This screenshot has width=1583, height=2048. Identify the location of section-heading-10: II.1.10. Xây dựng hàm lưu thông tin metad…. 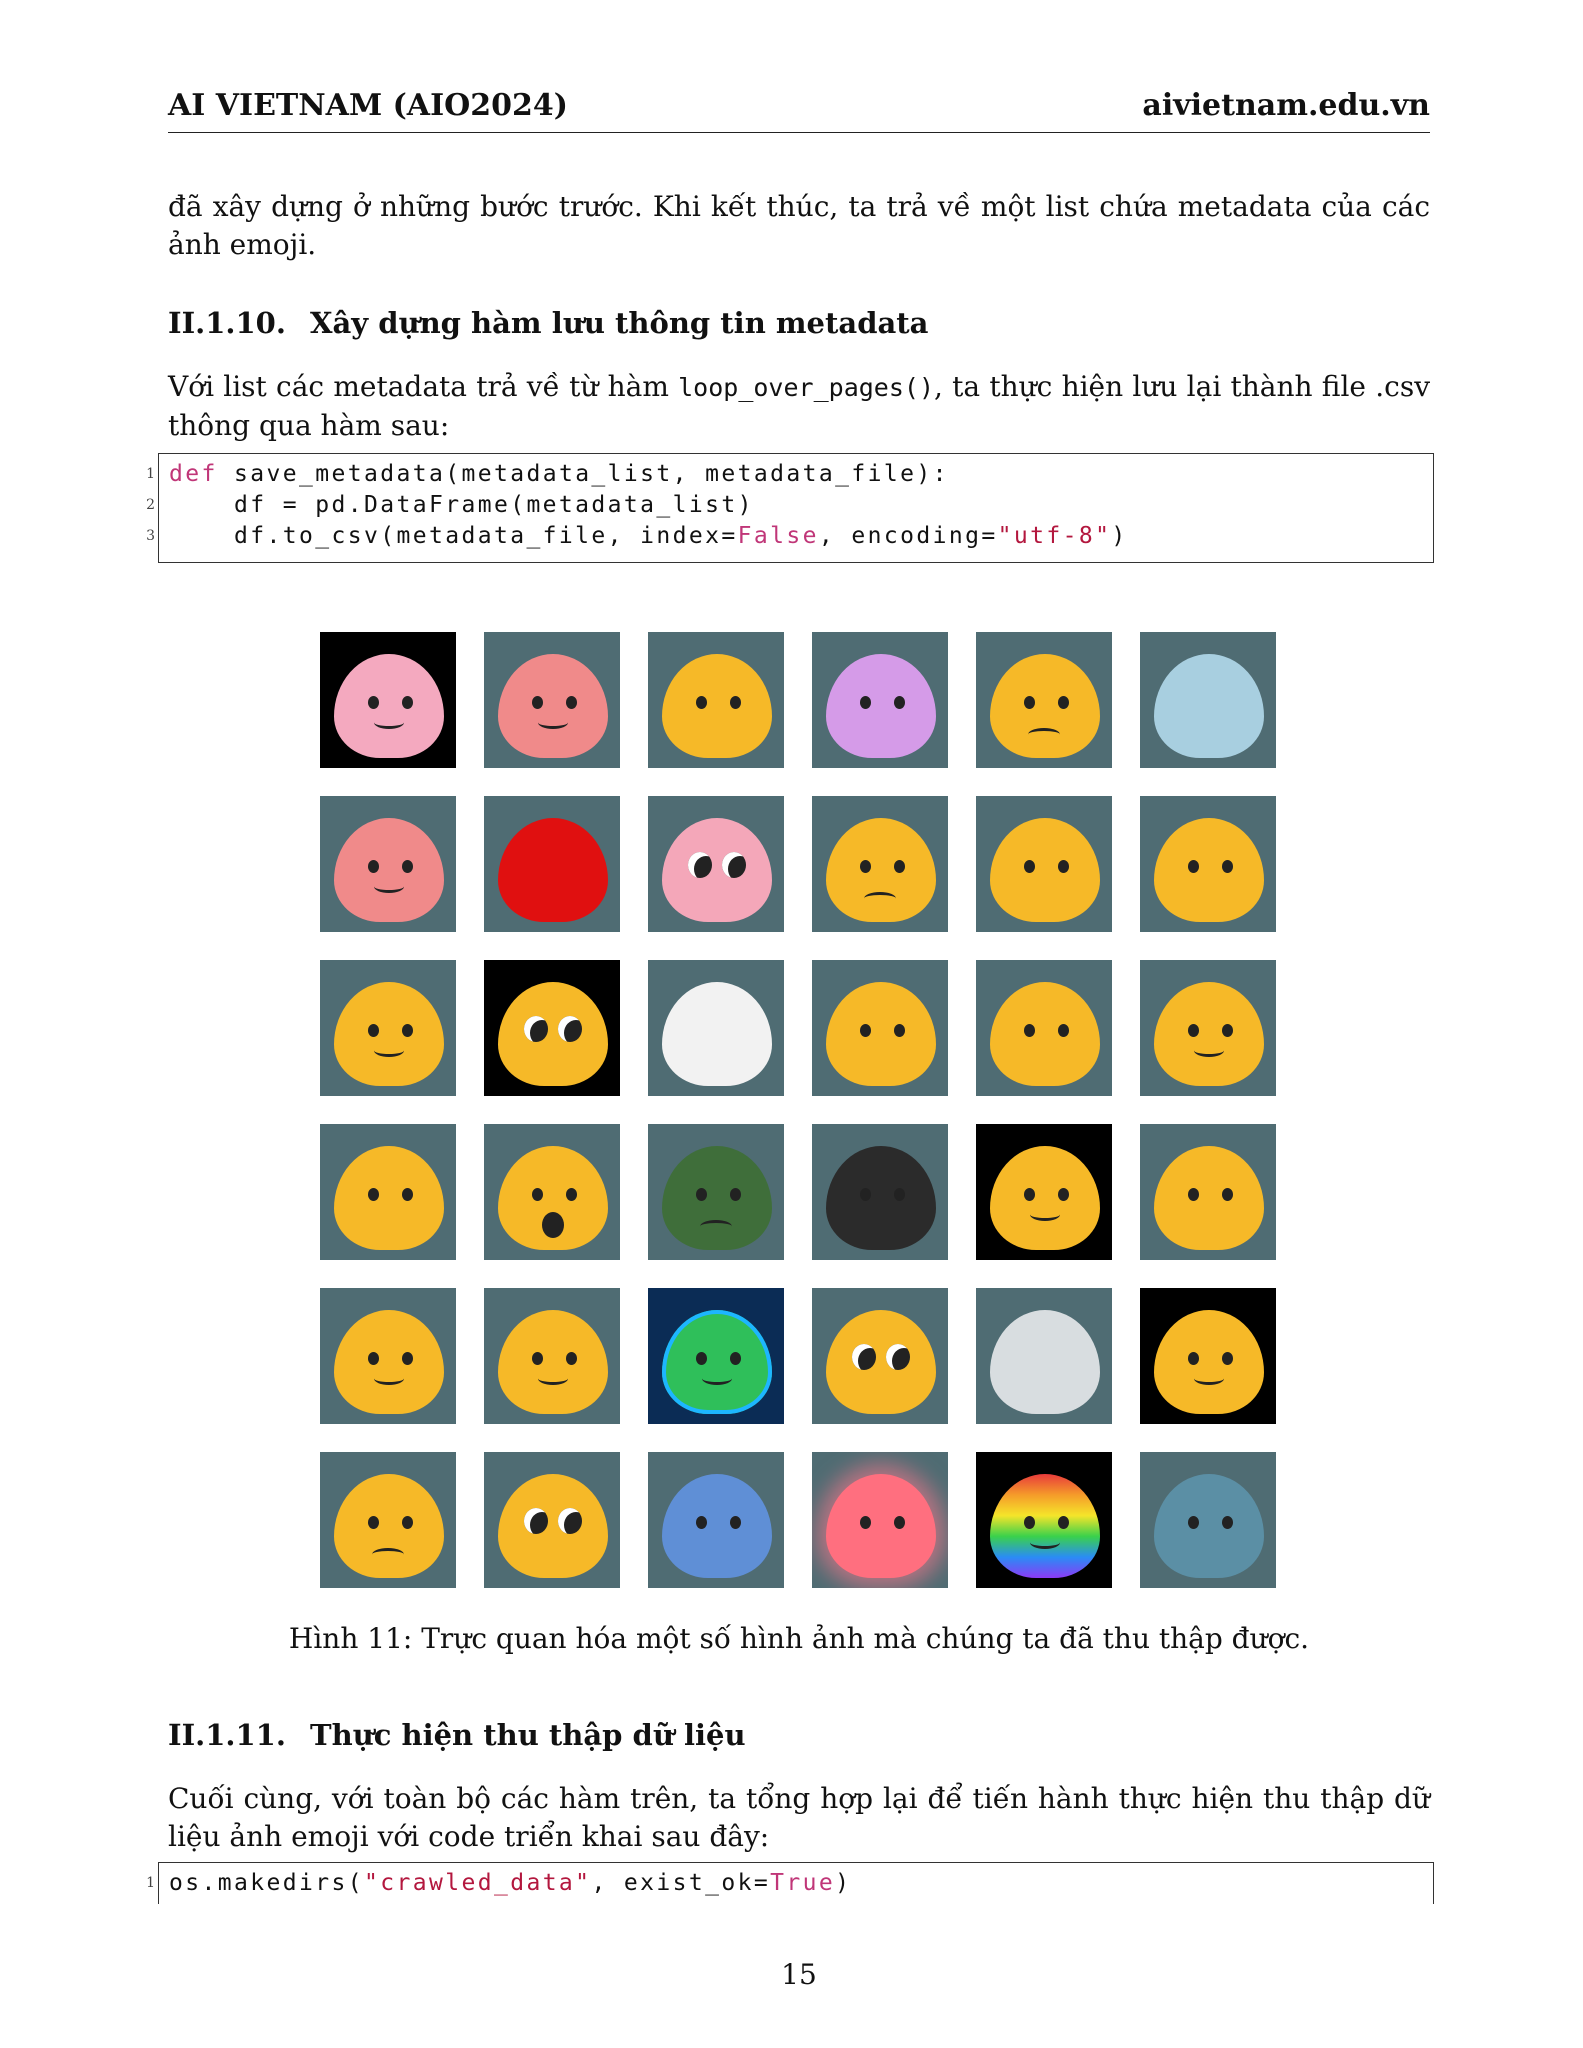
(548, 323).